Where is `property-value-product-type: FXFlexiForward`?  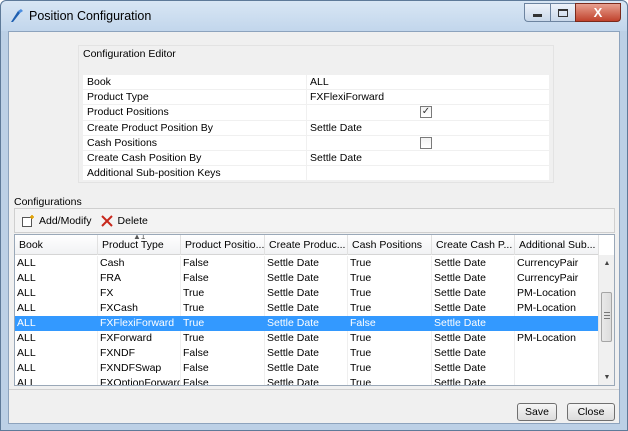 property-value-product-type: FXFlexiForward is located at coordinates (428, 97).